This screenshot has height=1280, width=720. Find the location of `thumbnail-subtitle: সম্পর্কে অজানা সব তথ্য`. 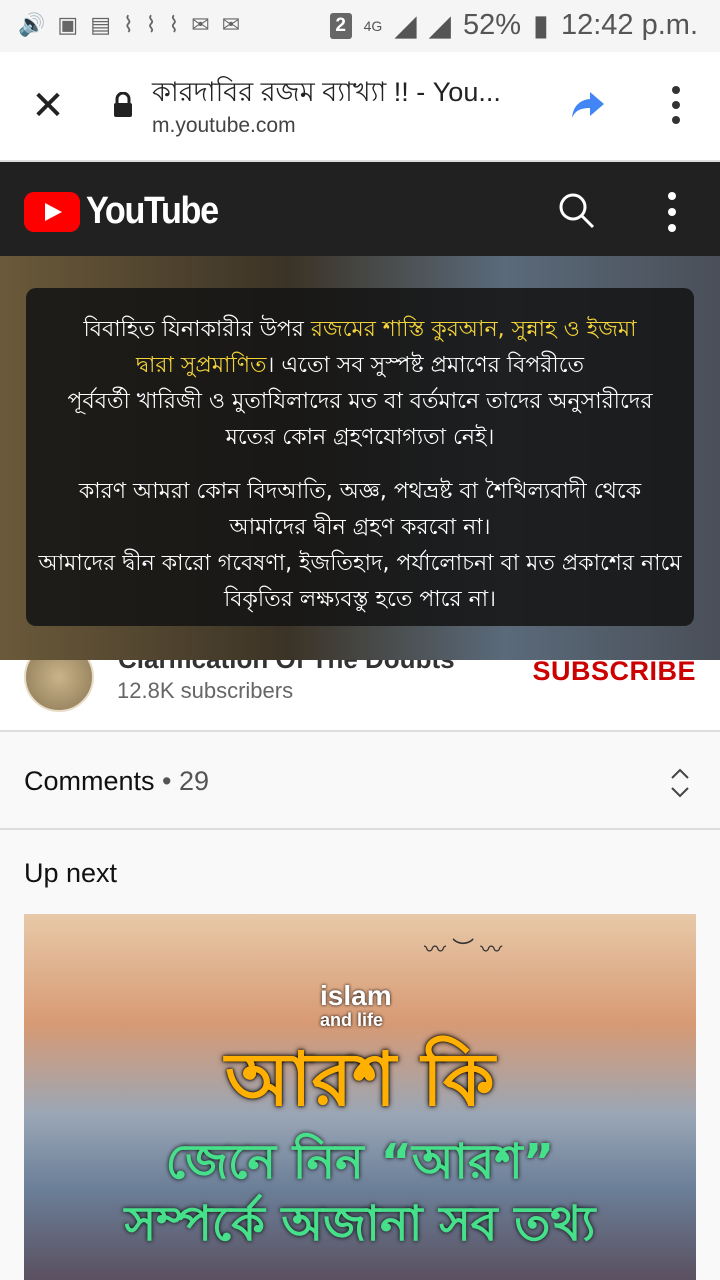

thumbnail-subtitle: সম্পর্কে অজানা সব তথ্য is located at coordinates (360, 1224).